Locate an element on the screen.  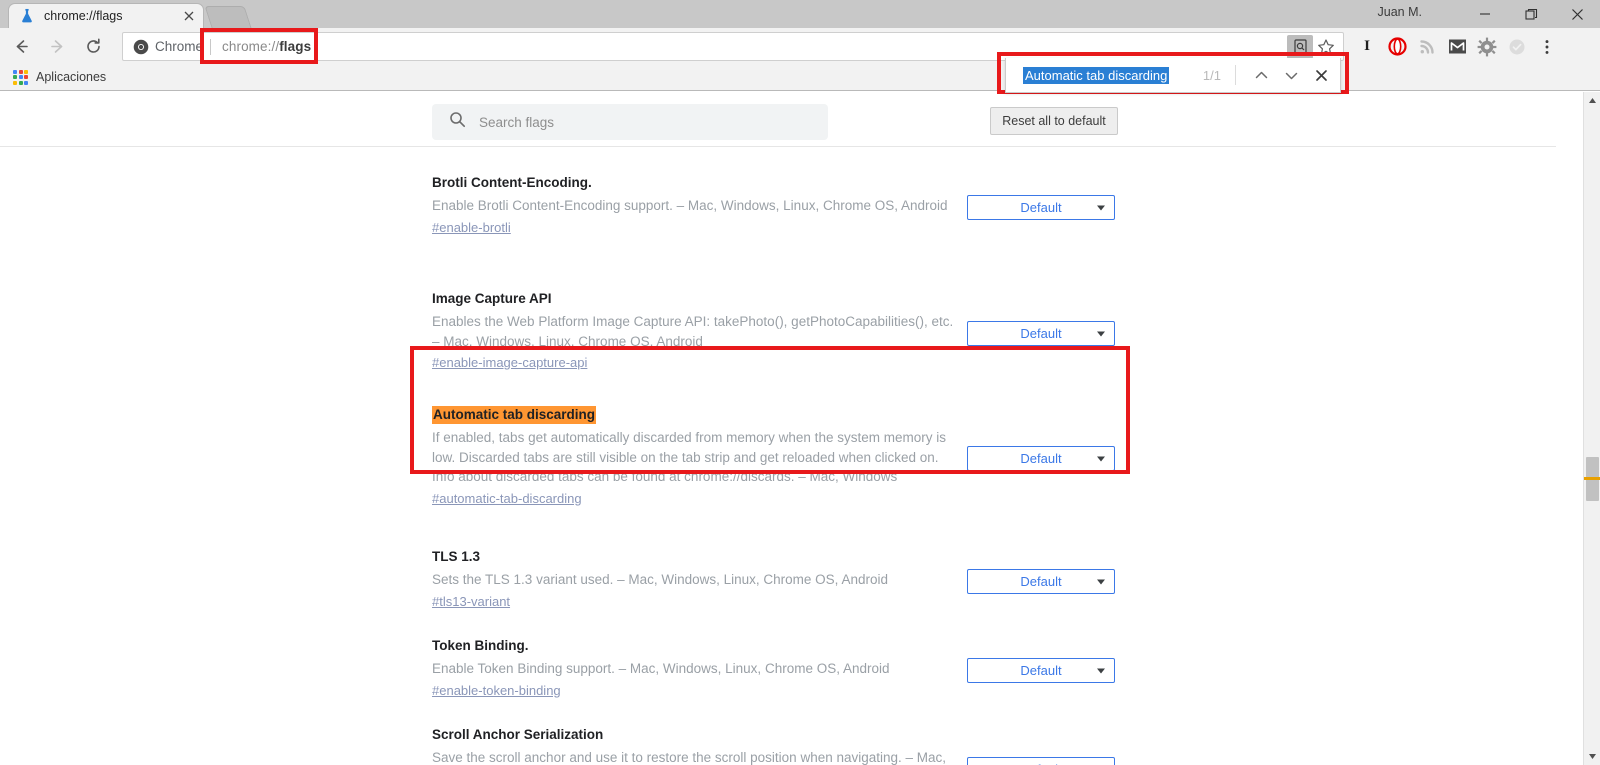
search-icon is located at coordinates (457, 122).